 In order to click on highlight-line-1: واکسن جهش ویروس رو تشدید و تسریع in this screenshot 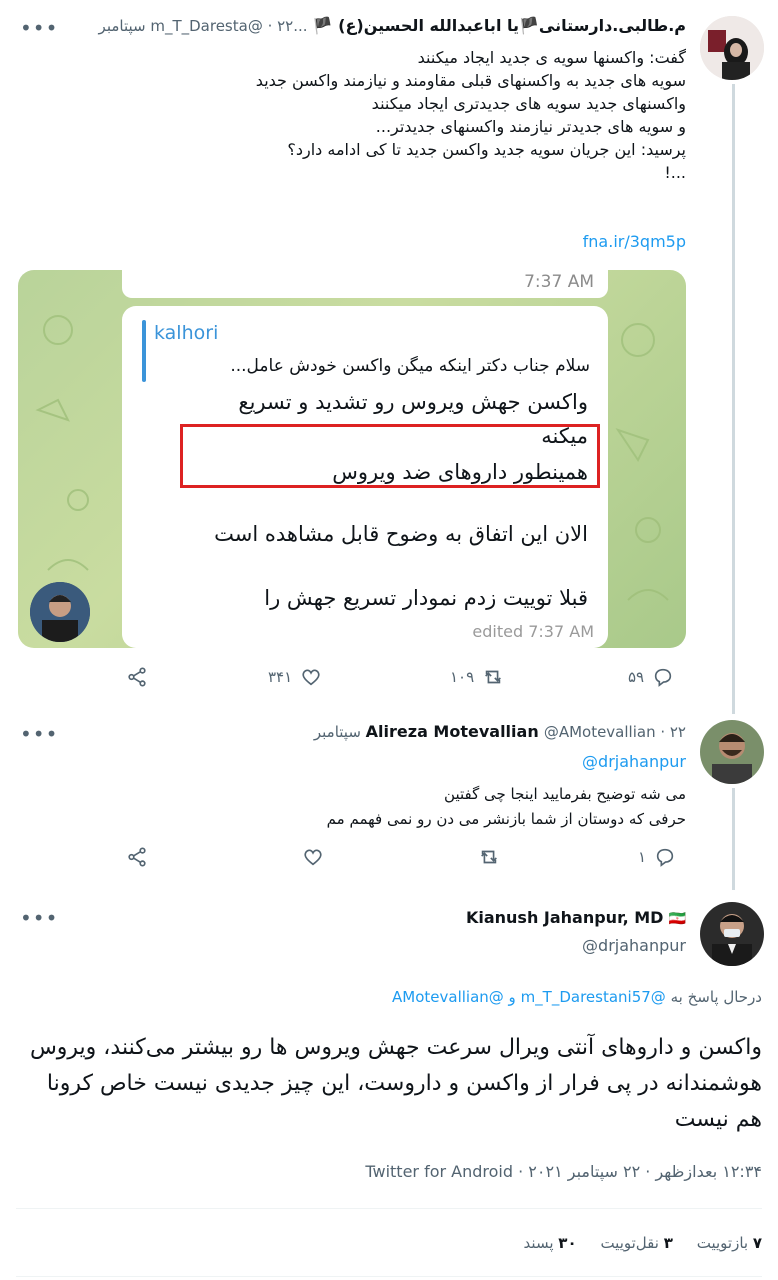, I will do `click(413, 402)`.